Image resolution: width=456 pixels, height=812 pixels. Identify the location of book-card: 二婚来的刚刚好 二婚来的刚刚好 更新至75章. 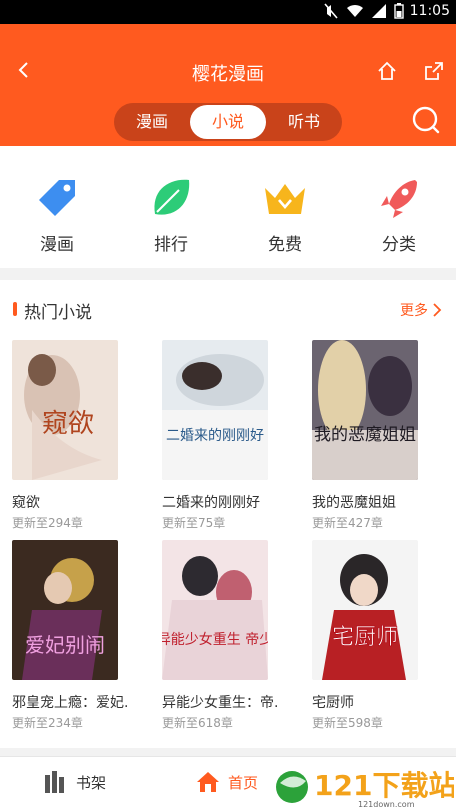
(232, 435).